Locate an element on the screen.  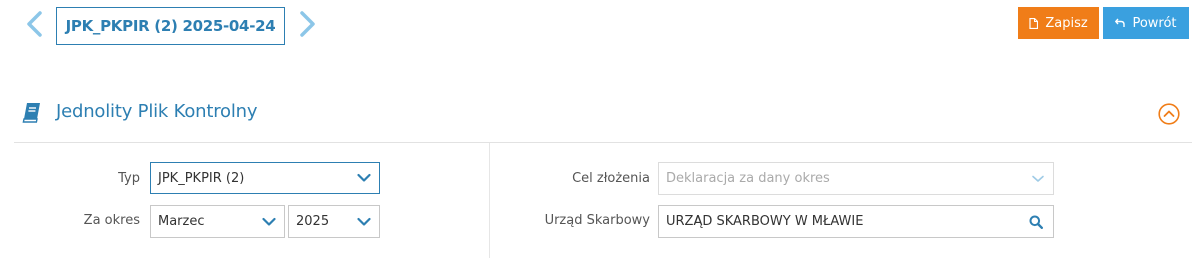
collapse-chevron-up-icon is located at coordinates (1169, 114).